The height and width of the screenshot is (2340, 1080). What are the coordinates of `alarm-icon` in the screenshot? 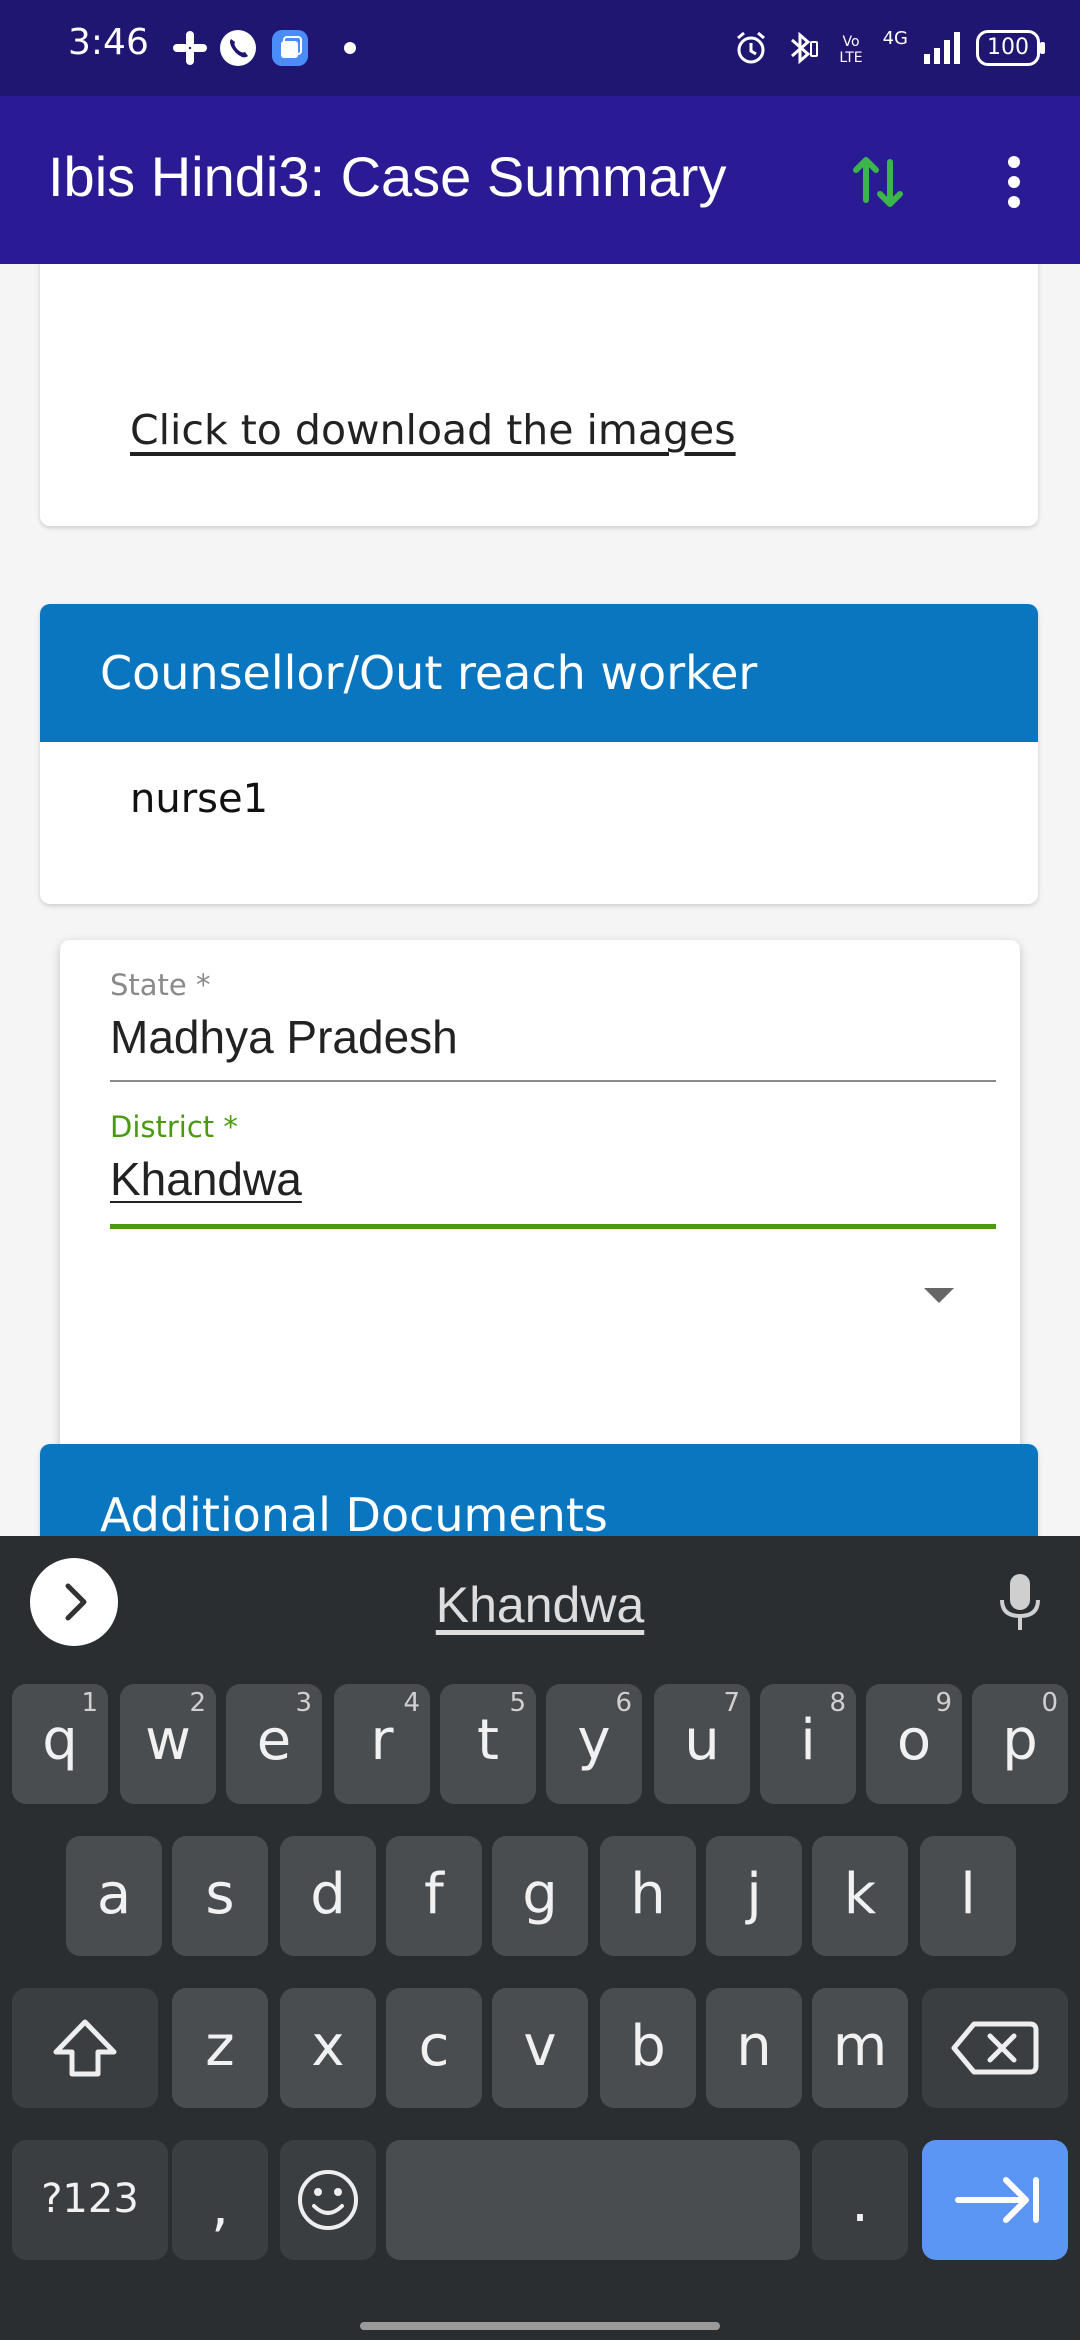 It's located at (750, 47).